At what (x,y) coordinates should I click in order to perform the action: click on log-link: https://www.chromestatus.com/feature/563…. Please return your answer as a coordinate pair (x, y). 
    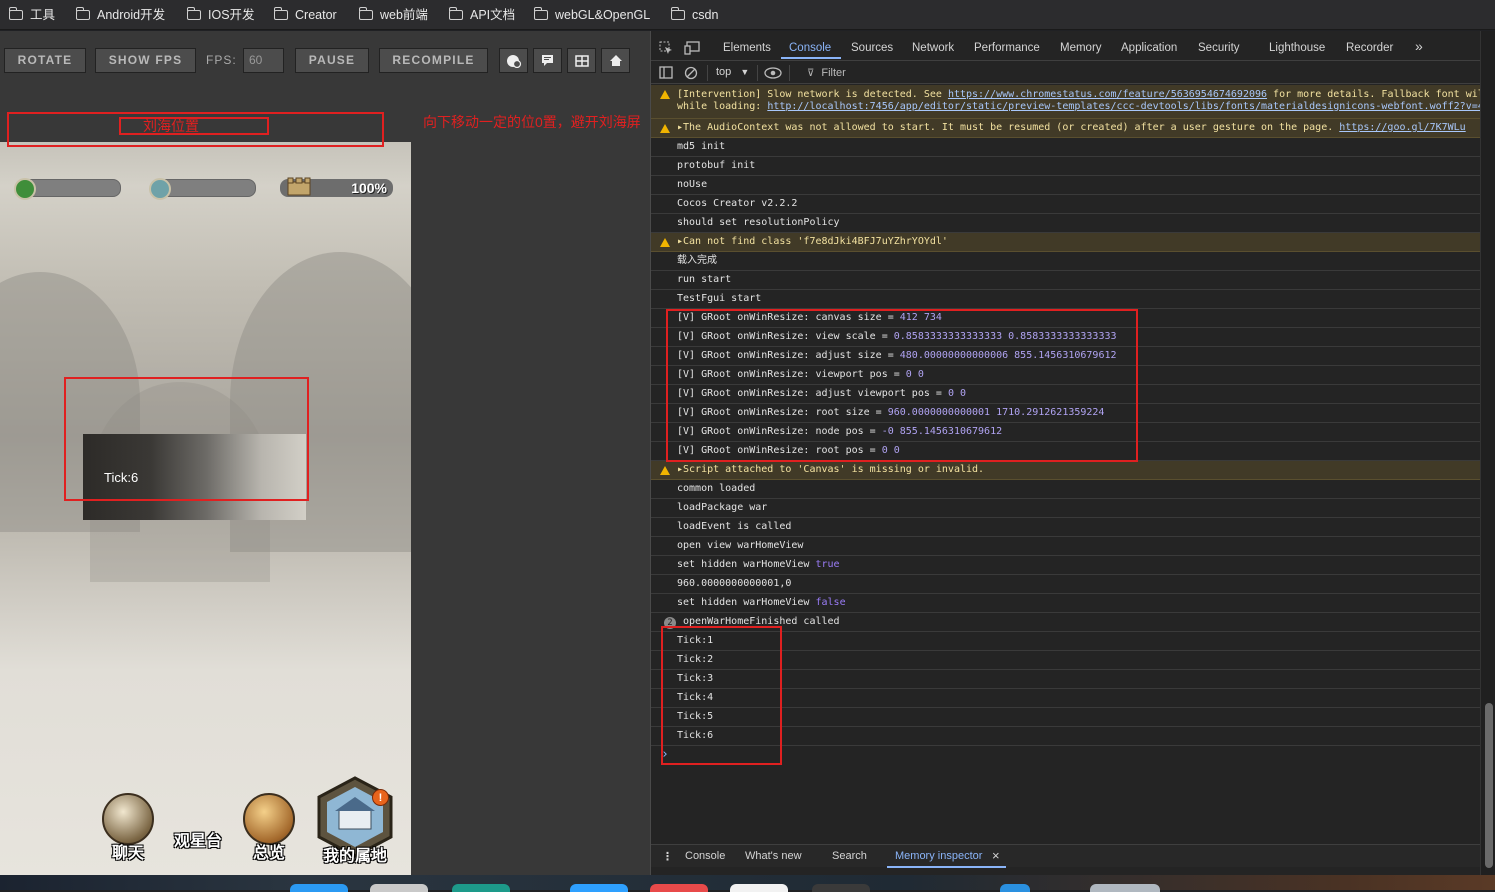
    Looking at the image, I should click on (1107, 94).